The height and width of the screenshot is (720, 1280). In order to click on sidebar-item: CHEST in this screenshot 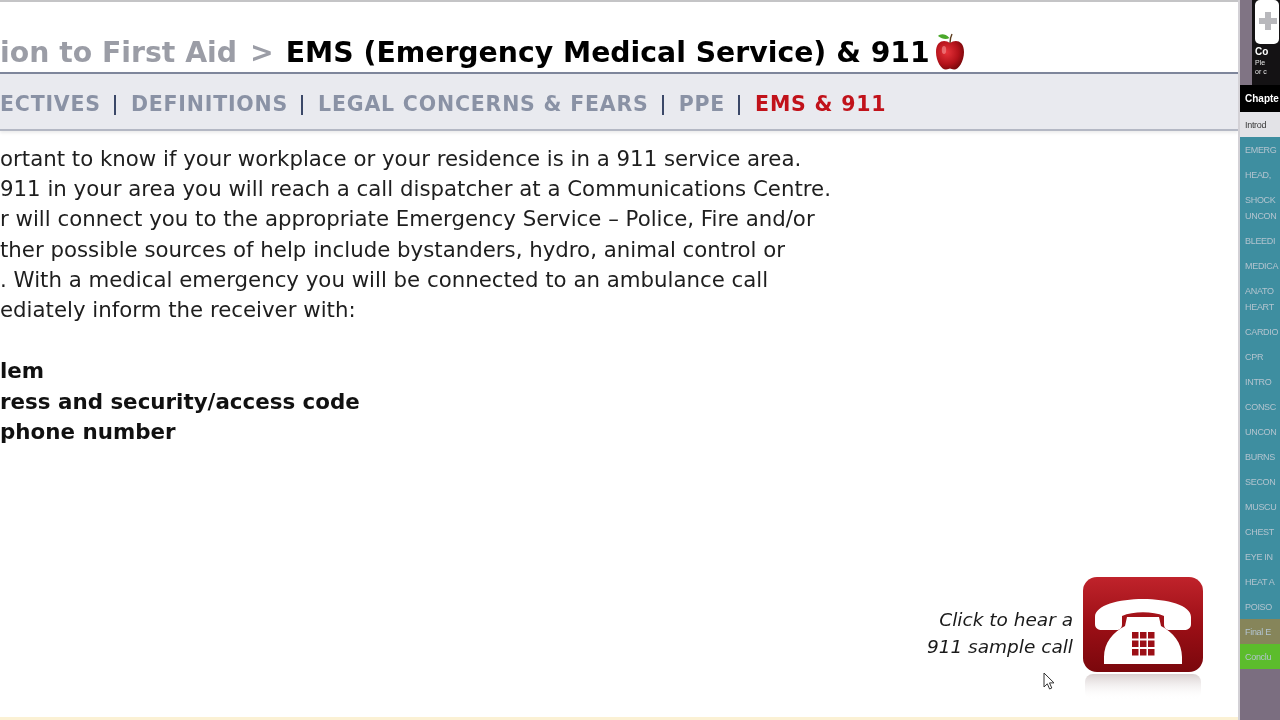, I will do `click(1260, 531)`.